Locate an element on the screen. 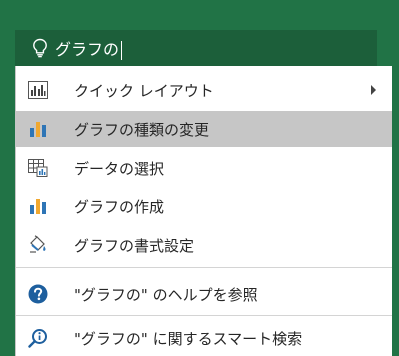 The width and height of the screenshot is (399, 356). menu-item-create-chart: グラフの作成 is located at coordinates (204, 206).